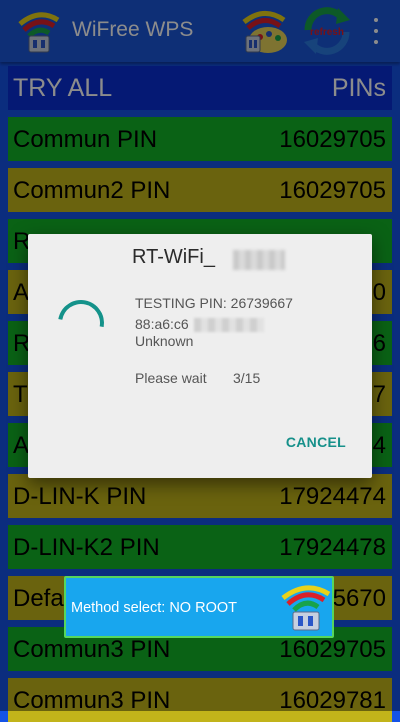 Image resolution: width=400 pixels, height=722 pixels. What do you see at coordinates (164, 341) in the screenshot?
I see `vendor-text: Unknown` at bounding box center [164, 341].